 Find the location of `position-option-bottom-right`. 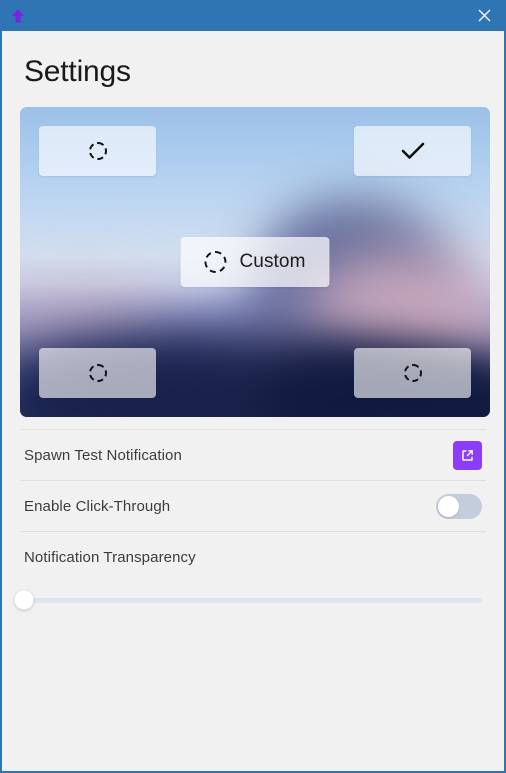

position-option-bottom-right is located at coordinates (412, 373).